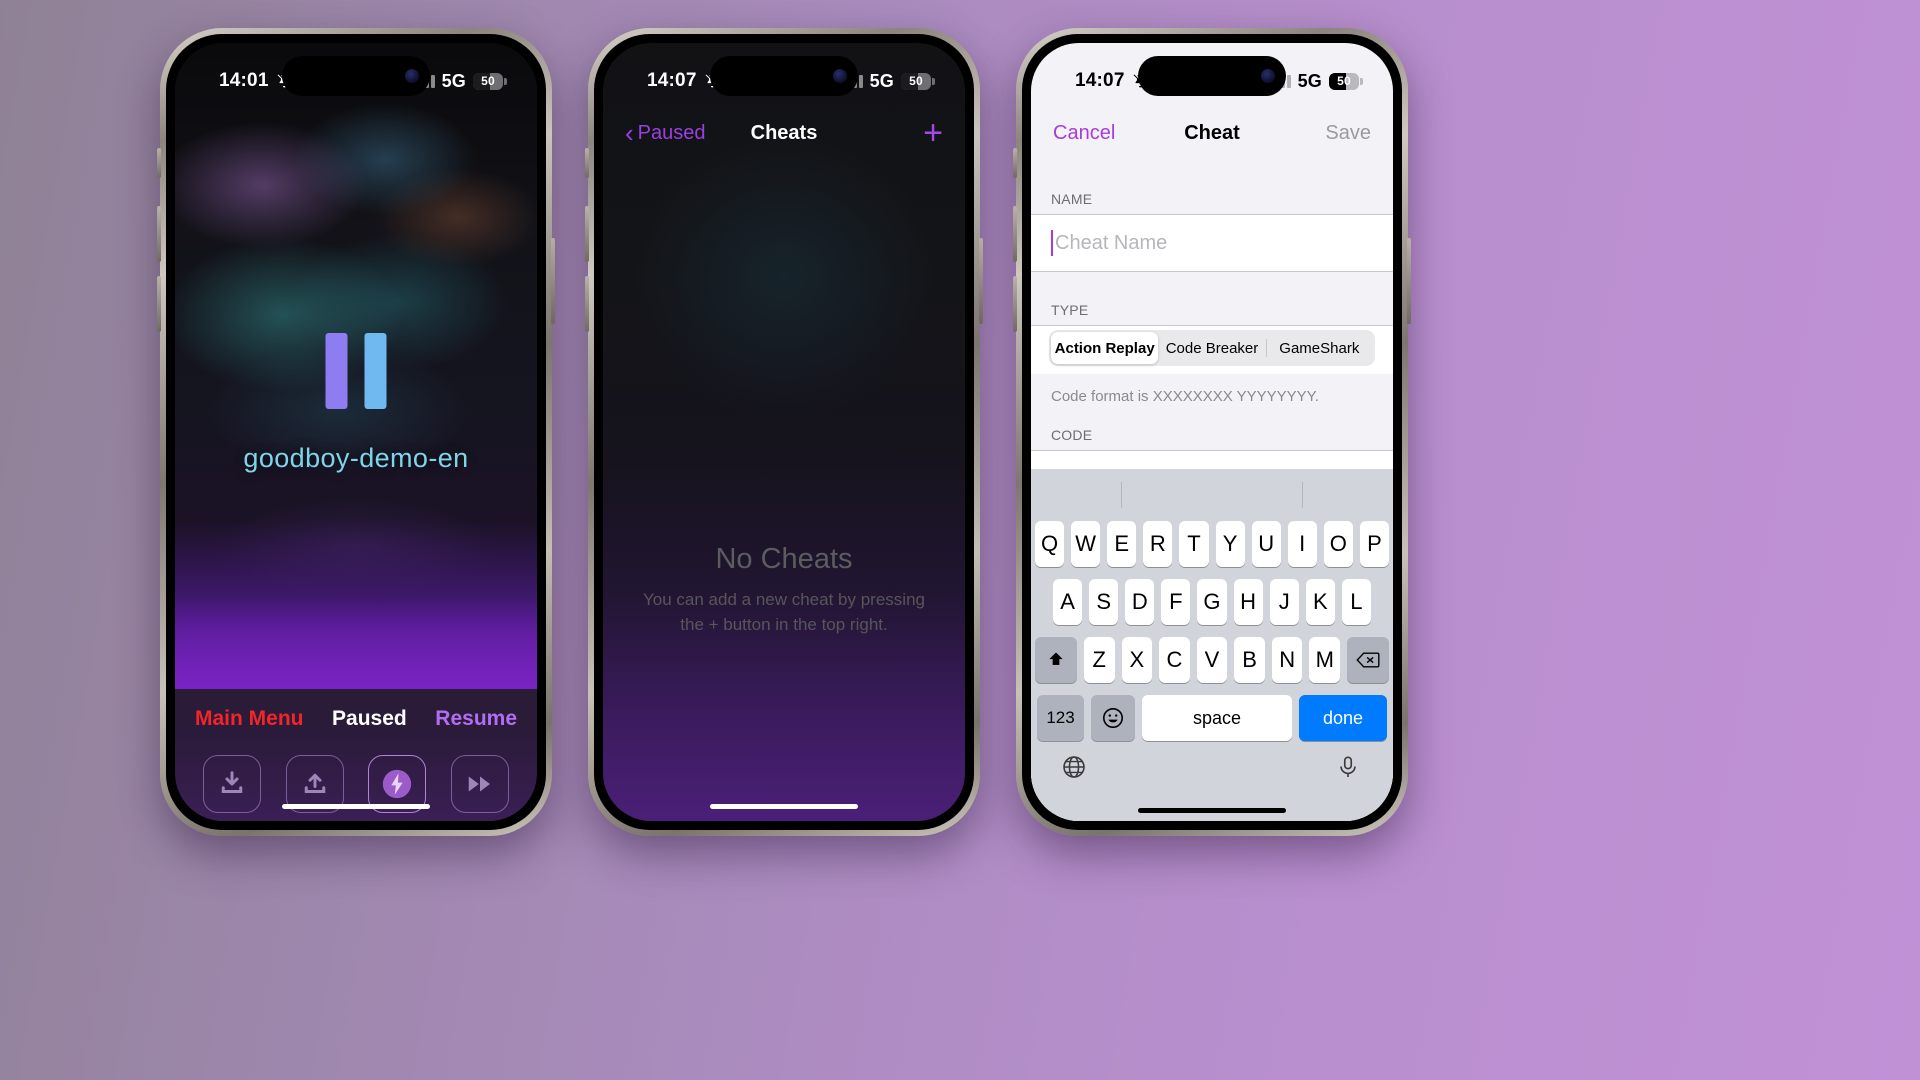 Image resolution: width=1920 pixels, height=1080 pixels. What do you see at coordinates (1052, 243) in the screenshot?
I see `text-caret` at bounding box center [1052, 243].